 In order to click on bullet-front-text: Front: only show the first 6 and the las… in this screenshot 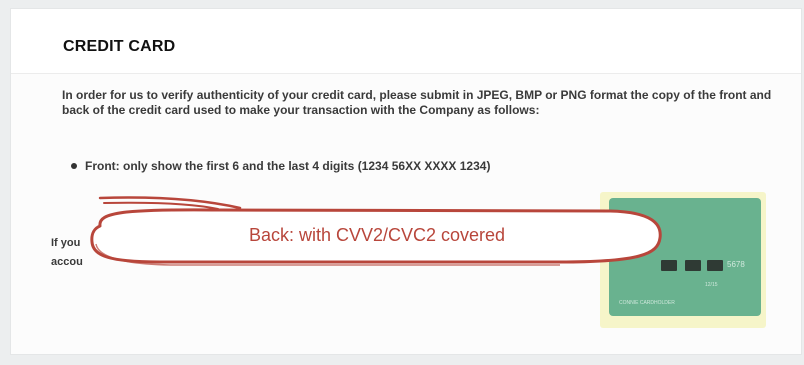, I will do `click(288, 166)`.